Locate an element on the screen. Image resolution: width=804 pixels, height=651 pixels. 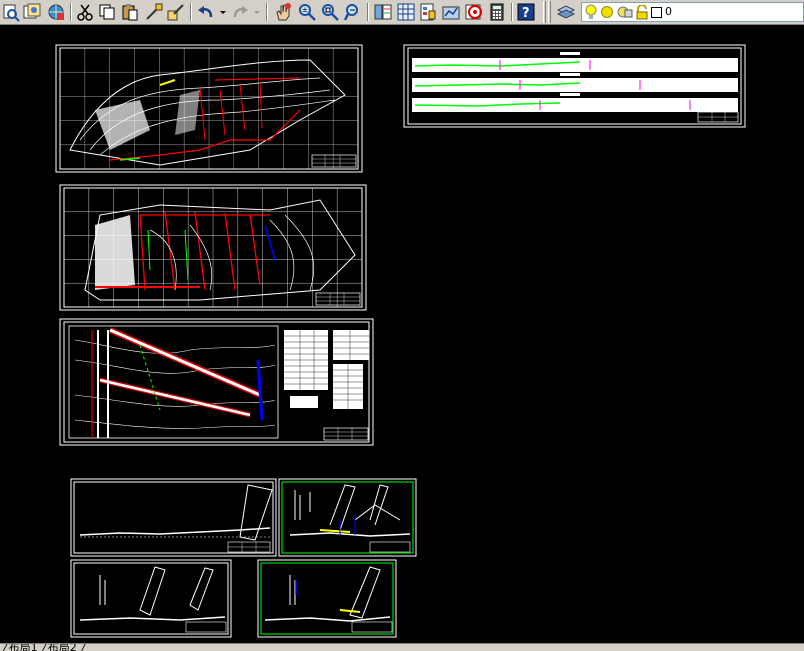
lightbulb-on-icon is located at coordinates (591, 13).